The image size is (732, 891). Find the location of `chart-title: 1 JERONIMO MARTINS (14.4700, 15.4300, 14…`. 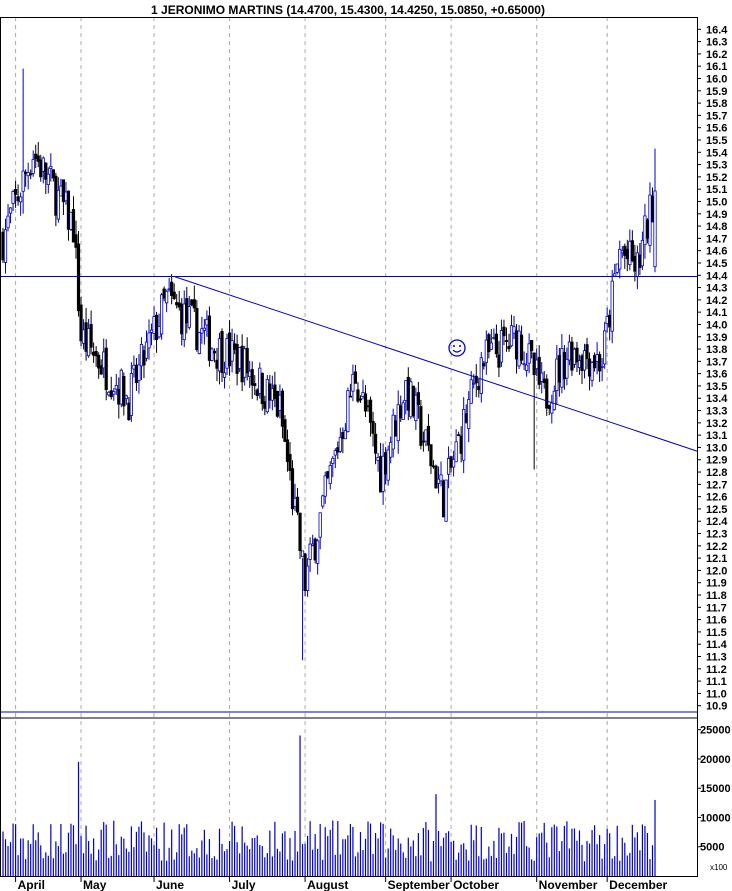

chart-title: 1 JERONIMO MARTINS (14.4700, 15.4300, 14… is located at coordinates (348, 10).